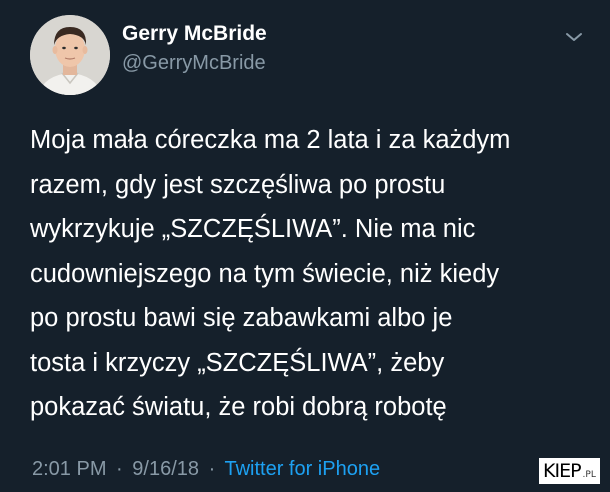  I want to click on tweet-text-line: po prostu bawi się zabawkami albo je, so click(241, 318).